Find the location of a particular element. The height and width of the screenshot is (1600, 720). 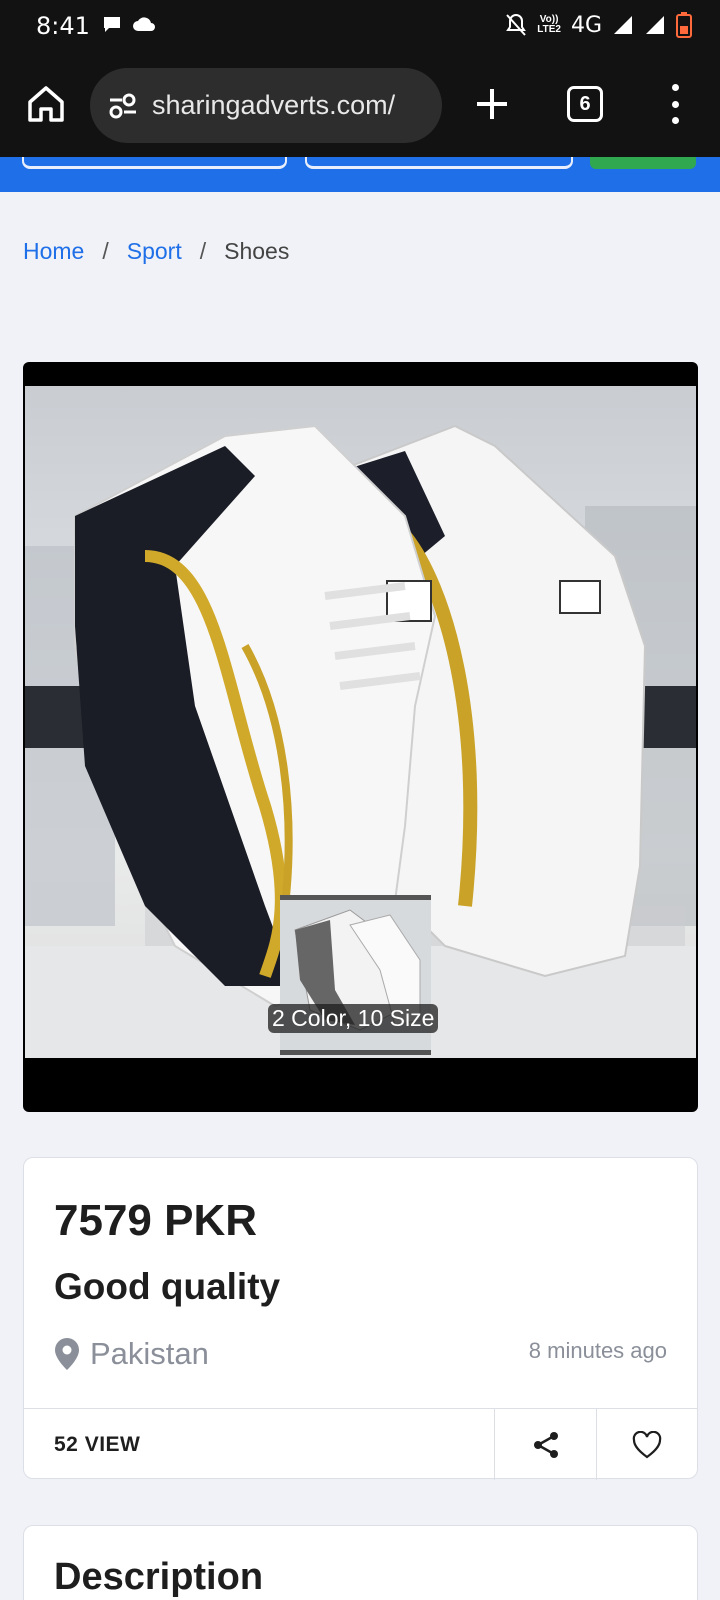

header-action-button is located at coordinates (643, 163).